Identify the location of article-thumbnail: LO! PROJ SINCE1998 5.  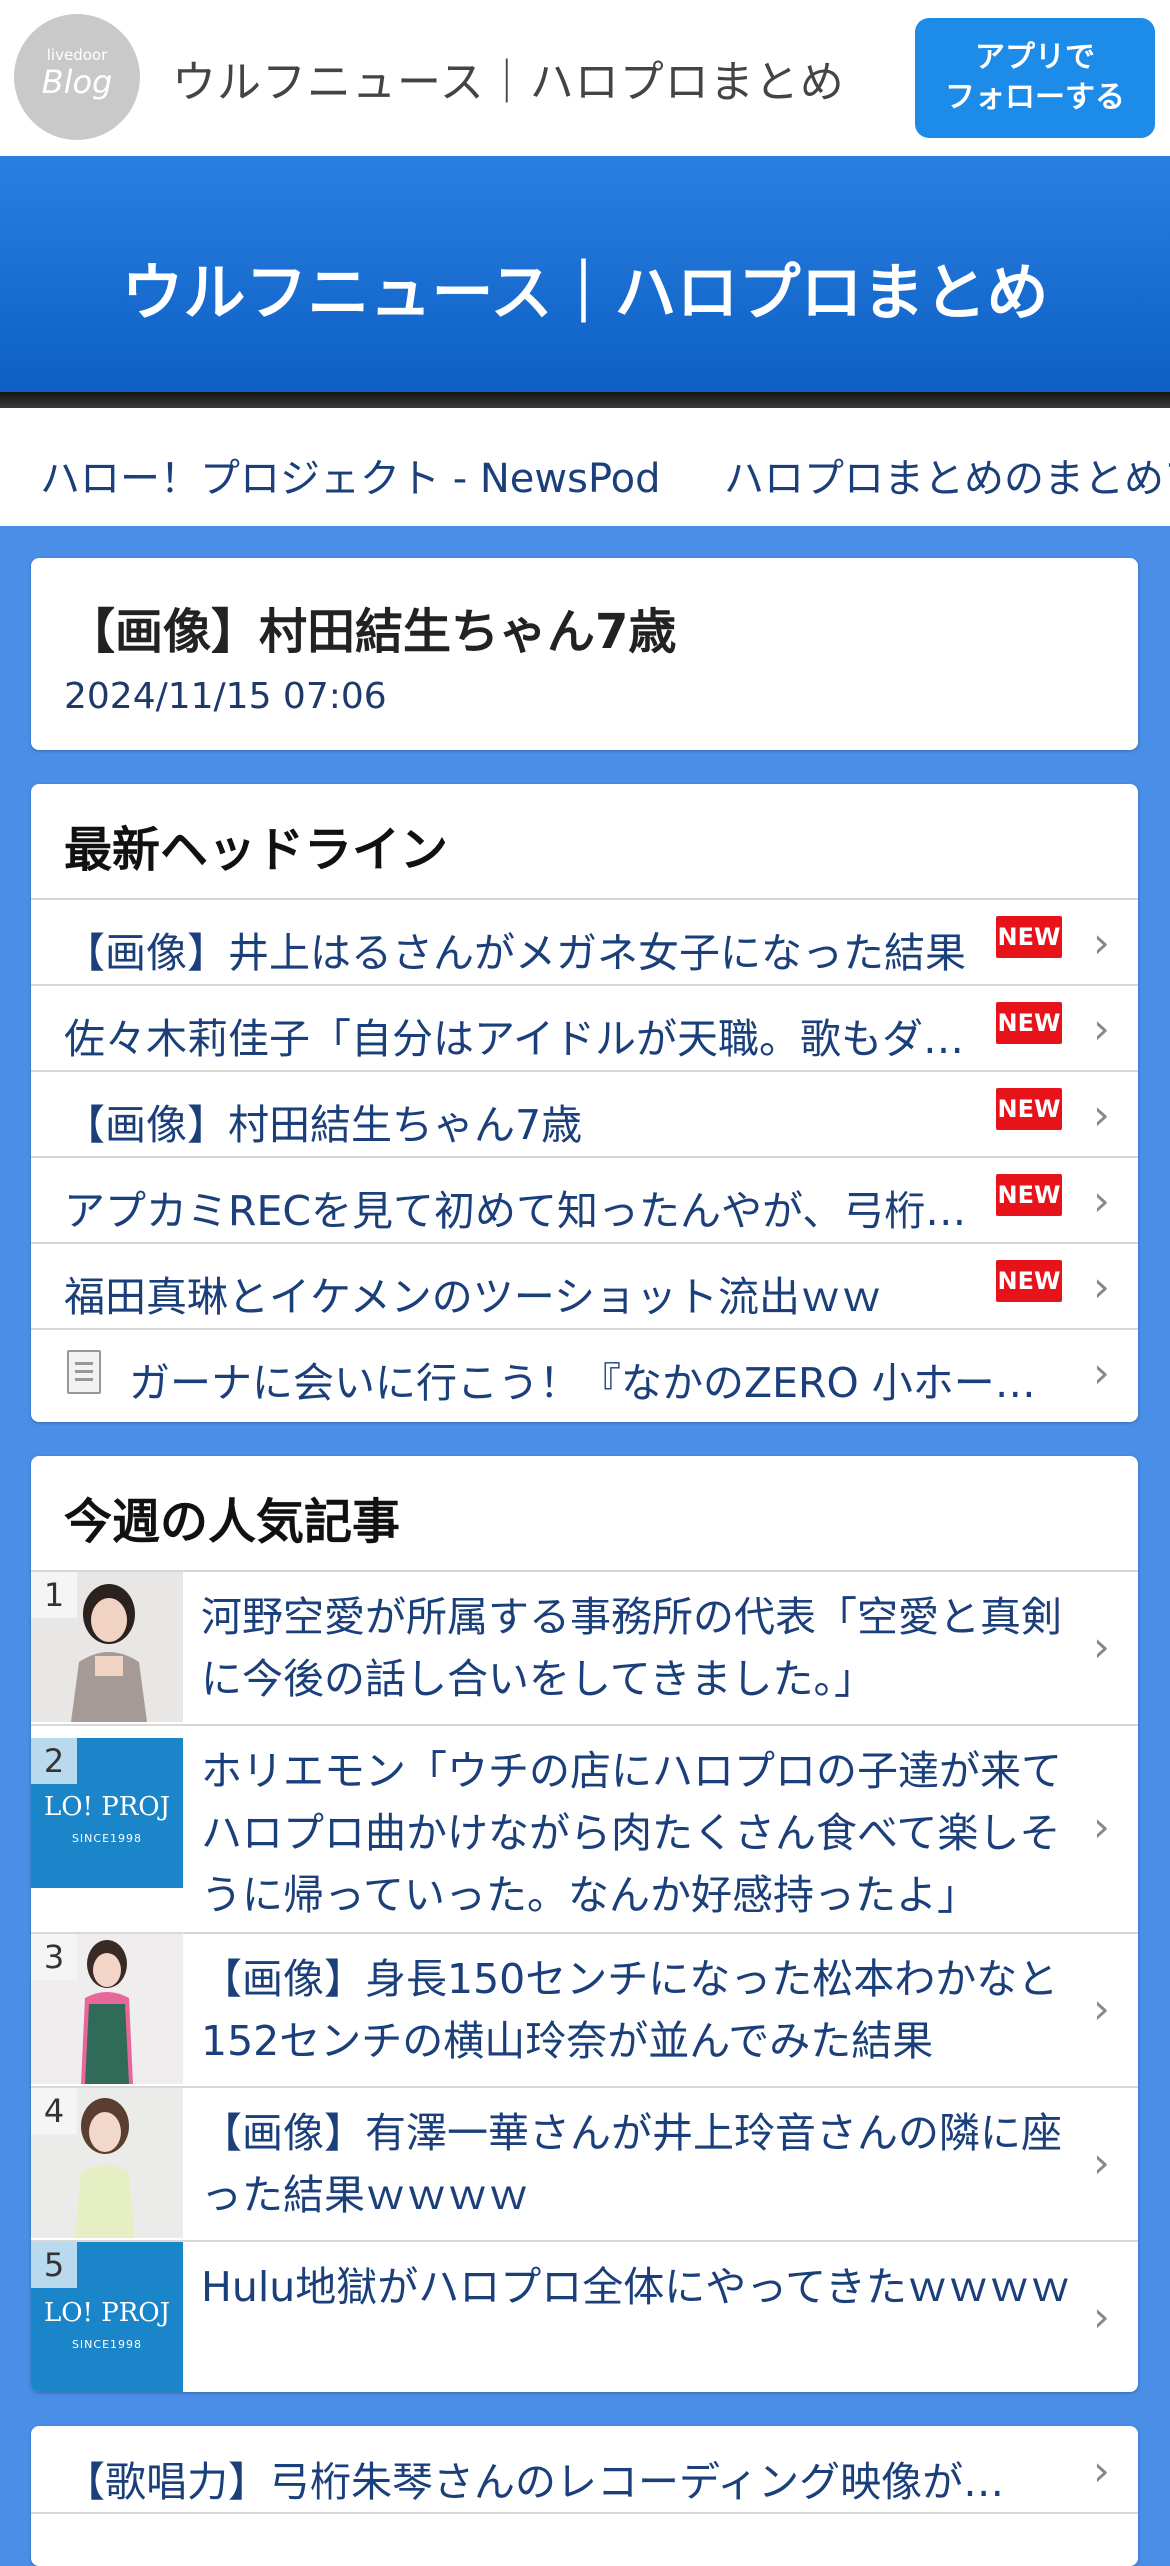
(107, 2317).